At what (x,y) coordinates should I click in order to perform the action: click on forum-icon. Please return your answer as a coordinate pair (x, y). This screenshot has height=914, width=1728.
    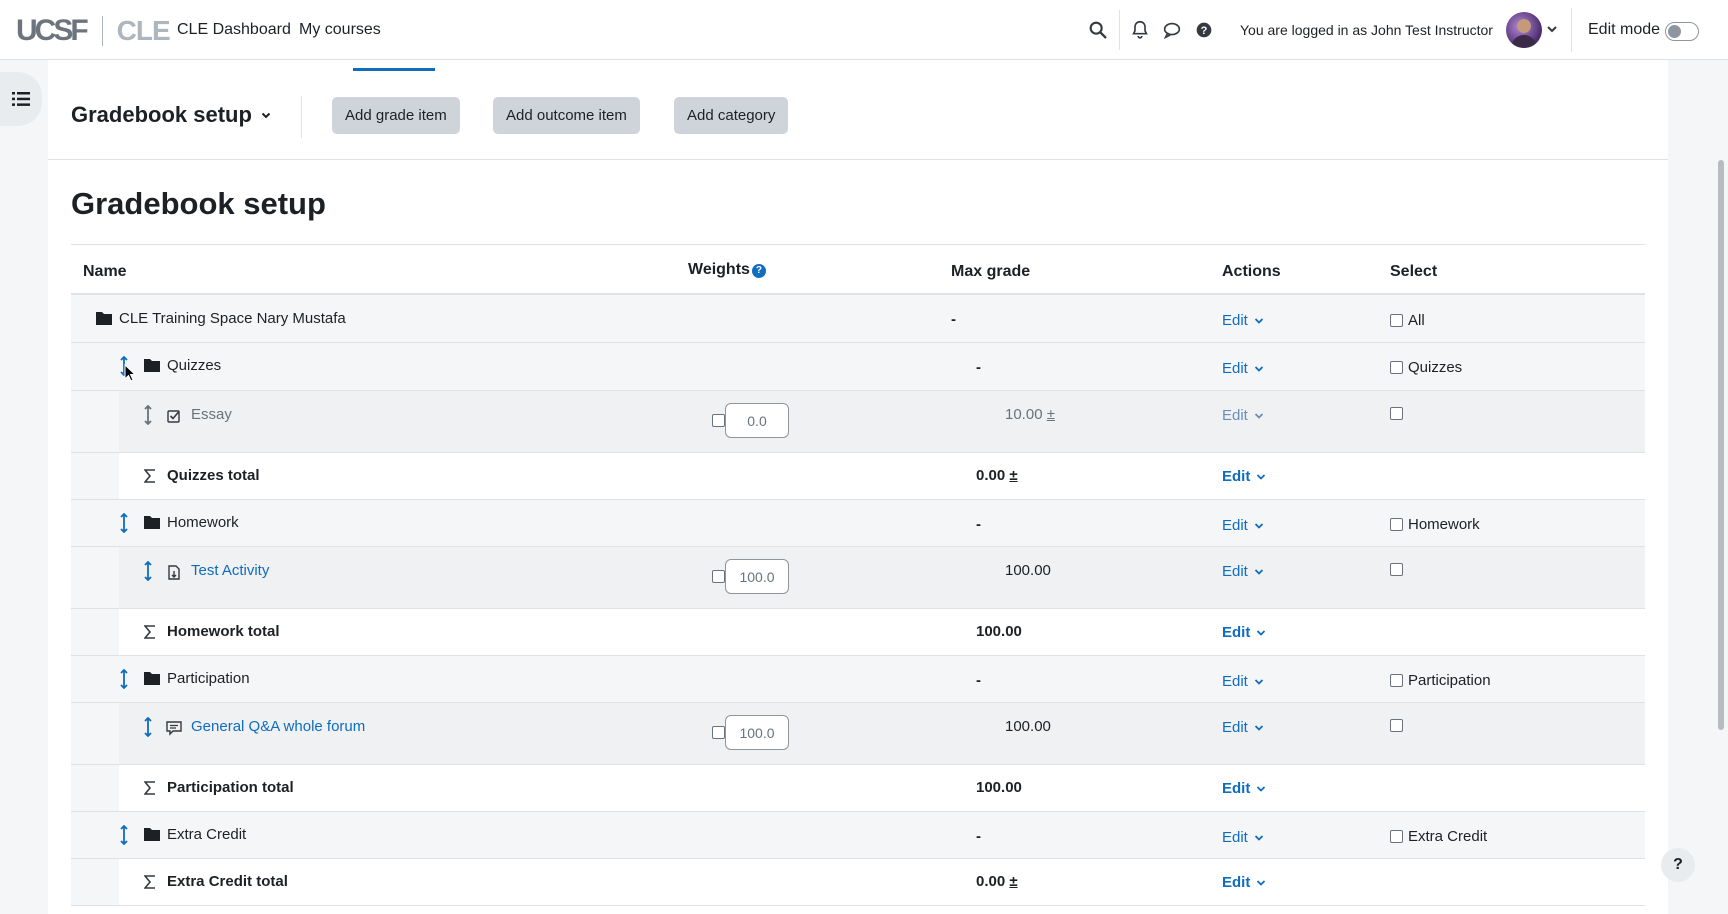
    Looking at the image, I should click on (174, 728).